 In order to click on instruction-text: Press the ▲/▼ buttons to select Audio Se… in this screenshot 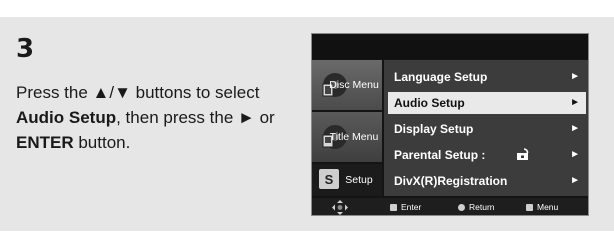, I will do `click(151, 117)`.